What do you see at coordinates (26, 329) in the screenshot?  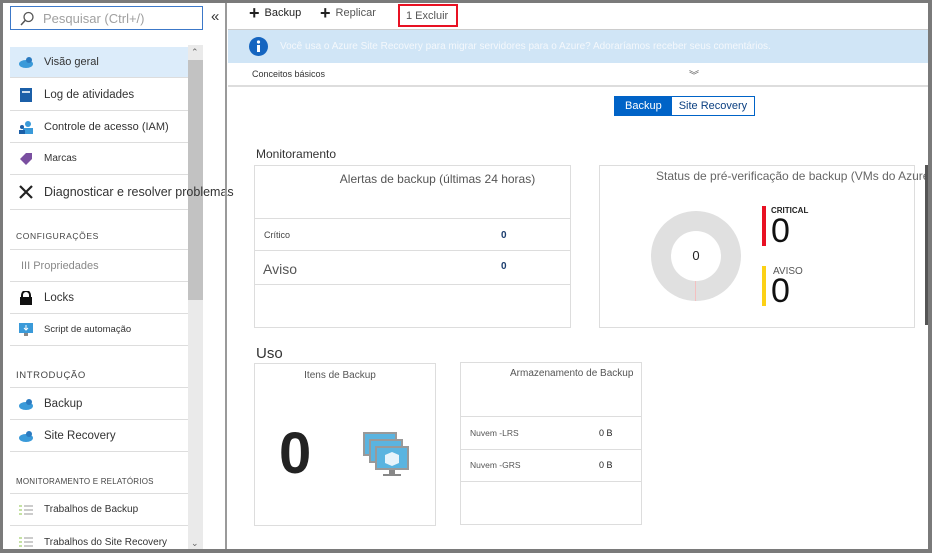 I see `monitor-icon` at bounding box center [26, 329].